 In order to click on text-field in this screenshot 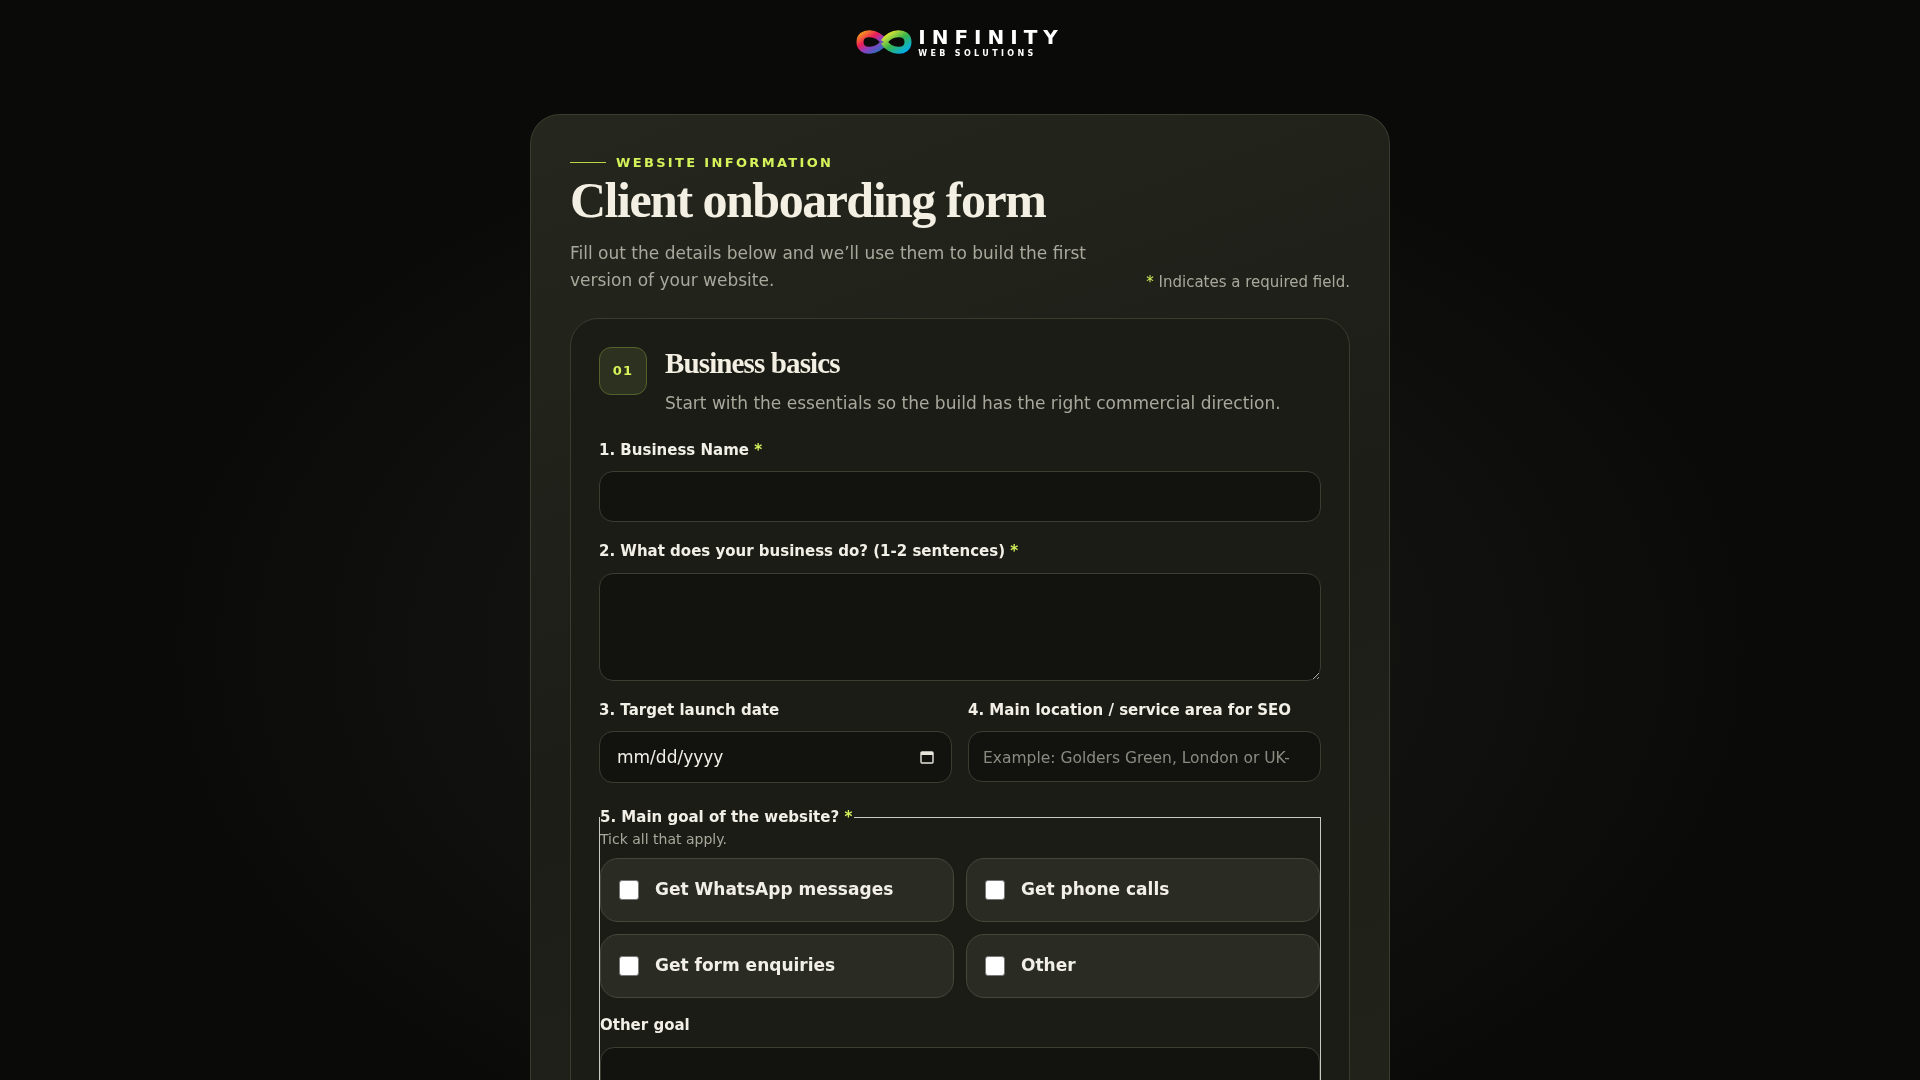, I will do `click(960, 496)`.